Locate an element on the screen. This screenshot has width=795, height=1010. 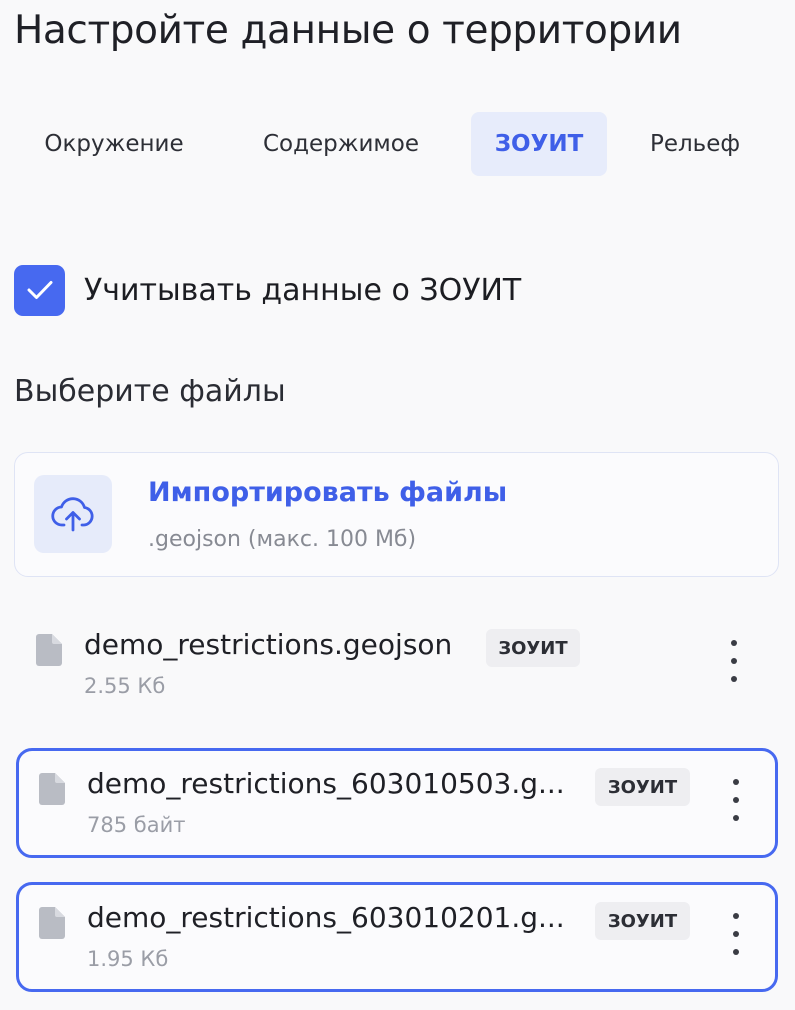
tab-content: Содержимое is located at coordinates (341, 144).